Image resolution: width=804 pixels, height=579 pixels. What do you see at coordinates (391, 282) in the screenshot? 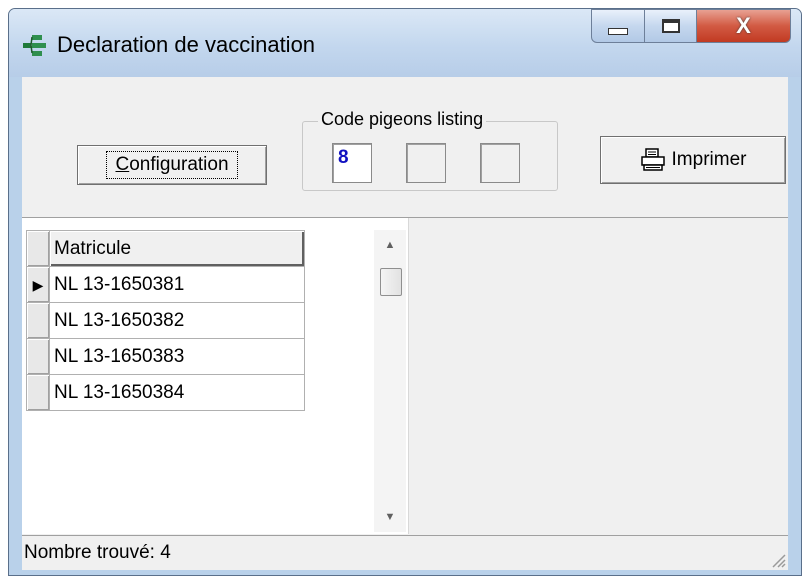
I see `scroll-thumb` at bounding box center [391, 282].